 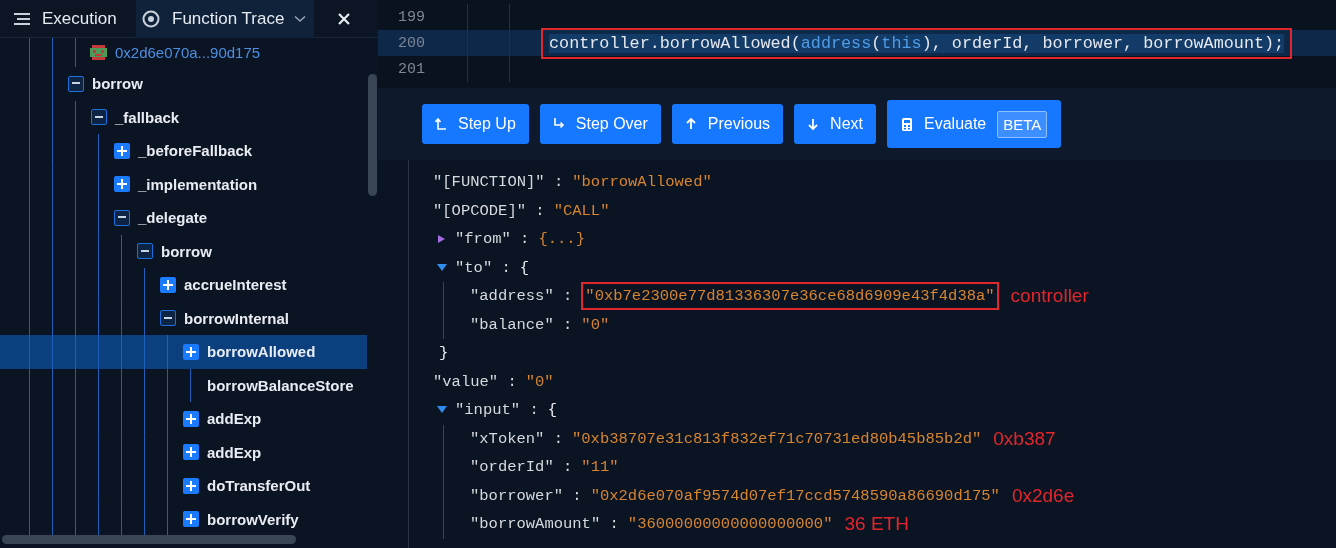 What do you see at coordinates (521, 324) in the screenshot?
I see `json-key: "balance" :` at bounding box center [521, 324].